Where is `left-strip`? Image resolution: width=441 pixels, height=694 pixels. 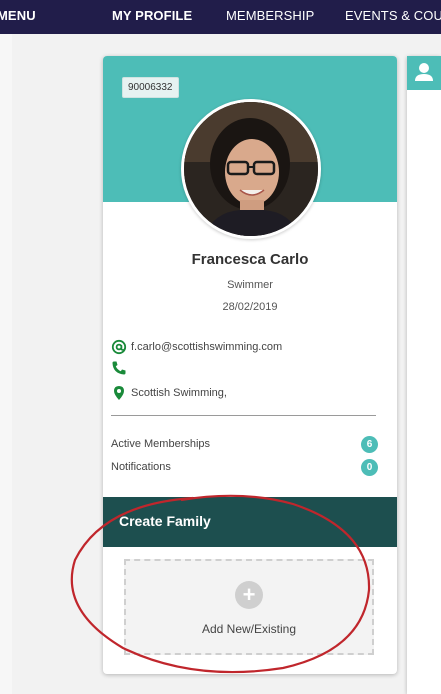 left-strip is located at coordinates (6, 364).